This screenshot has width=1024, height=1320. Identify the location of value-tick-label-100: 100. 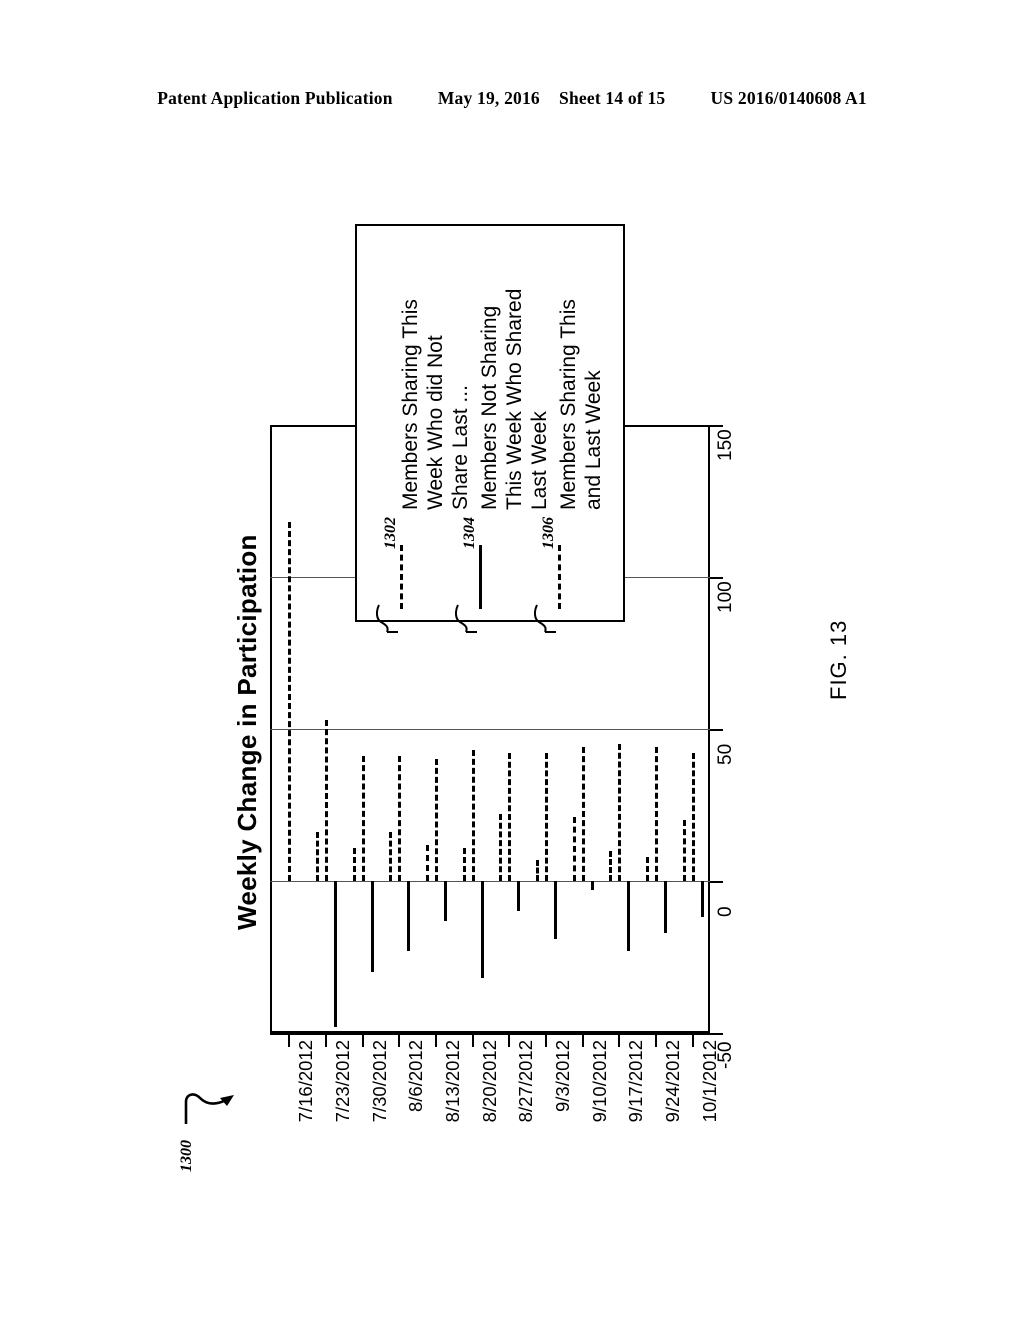
(725, 597).